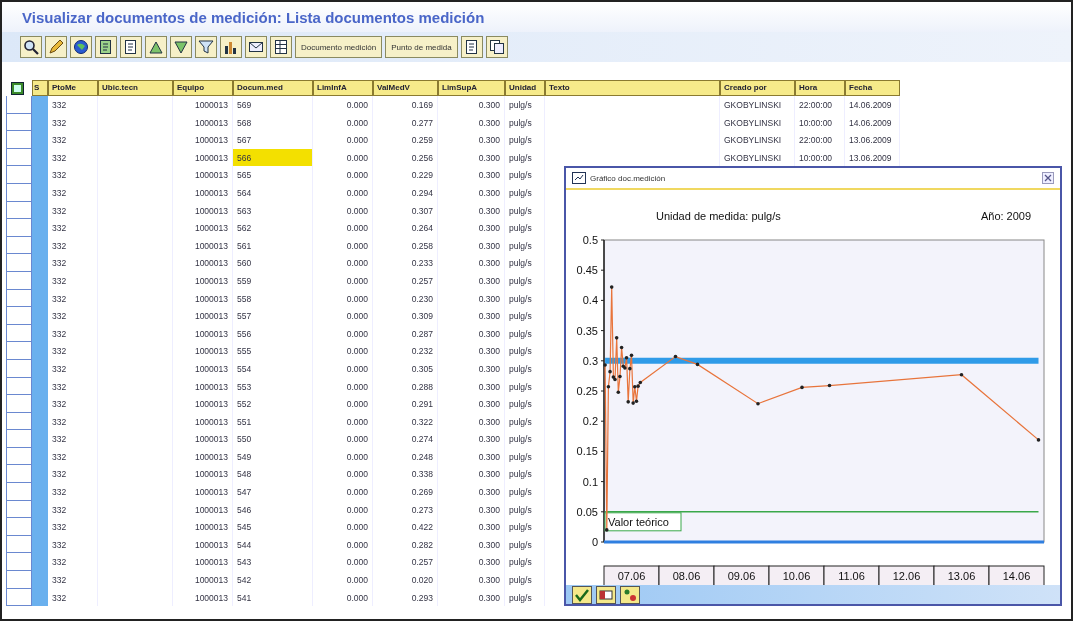 The height and width of the screenshot is (621, 1073). Describe the element at coordinates (961, 576) in the screenshot. I see `x-tick-label: 13.06` at that location.